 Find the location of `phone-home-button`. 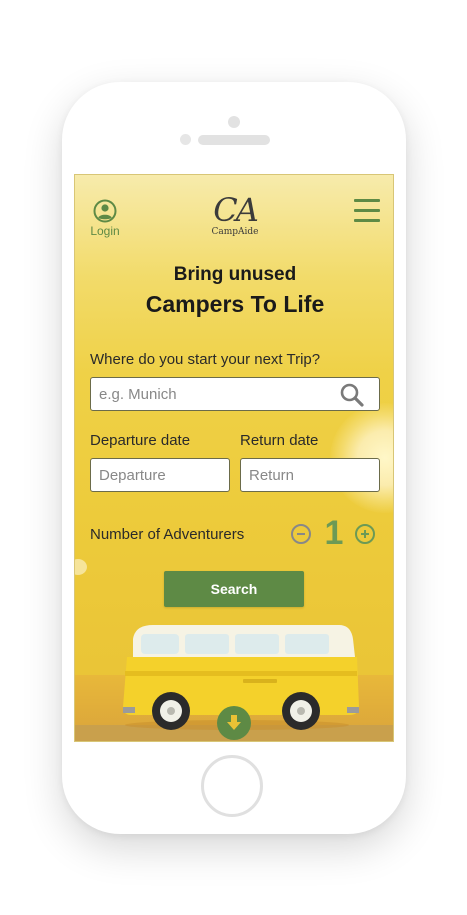

phone-home-button is located at coordinates (232, 786).